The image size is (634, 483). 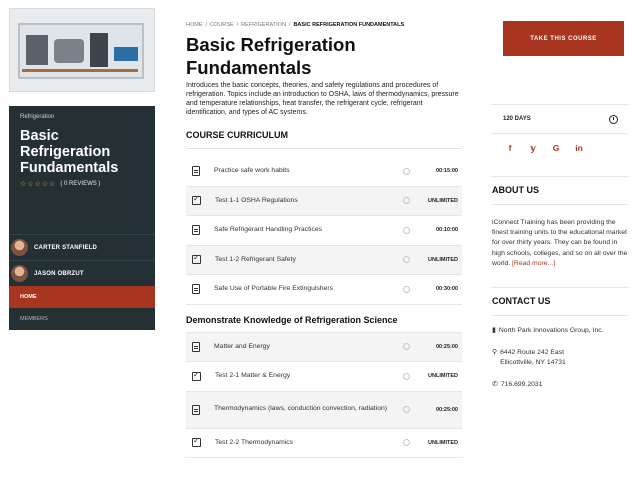 What do you see at coordinates (548, 330) in the screenshot?
I see `contact-company: ▮ North Park Innovations Group, Inc.` at bounding box center [548, 330].